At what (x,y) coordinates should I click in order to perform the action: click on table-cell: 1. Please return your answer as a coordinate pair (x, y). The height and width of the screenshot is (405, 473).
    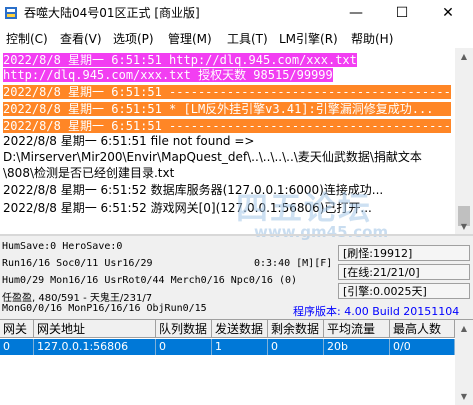
    Looking at the image, I should click on (240, 347).